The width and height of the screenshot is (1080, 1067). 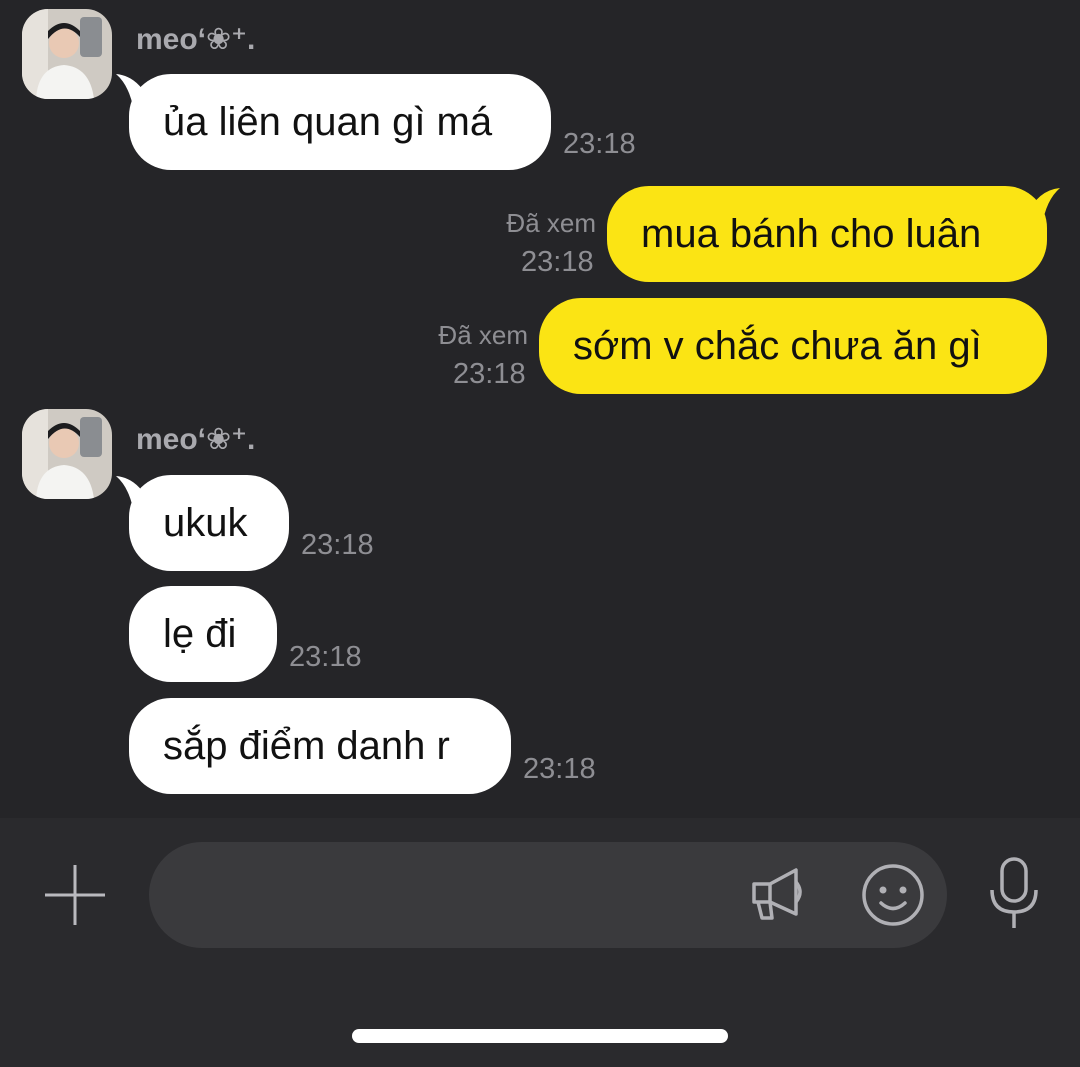 What do you see at coordinates (827, 234) in the screenshot?
I see `message-bubble: mua bánh cho luân` at bounding box center [827, 234].